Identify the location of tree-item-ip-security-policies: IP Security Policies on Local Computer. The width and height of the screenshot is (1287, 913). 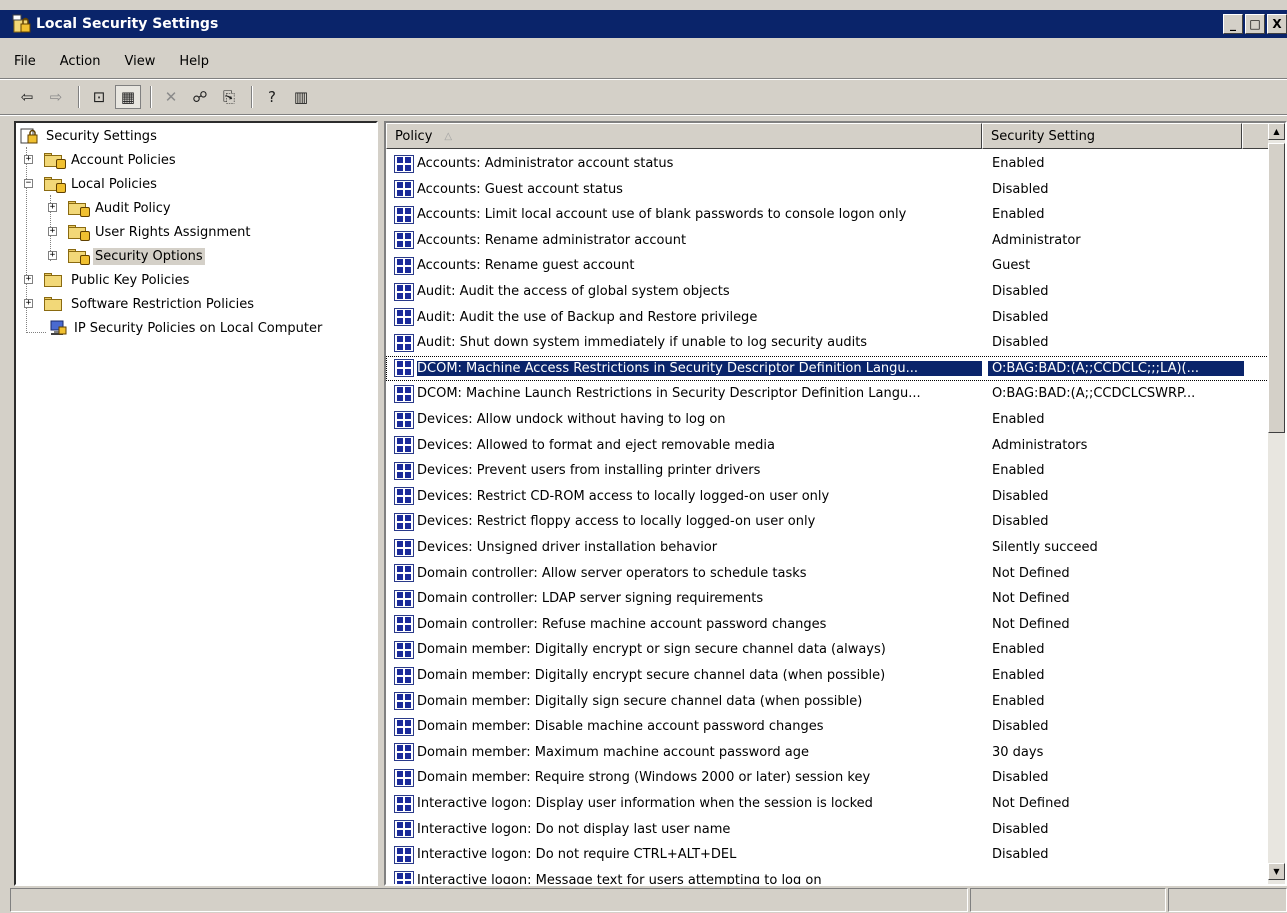
(186, 328).